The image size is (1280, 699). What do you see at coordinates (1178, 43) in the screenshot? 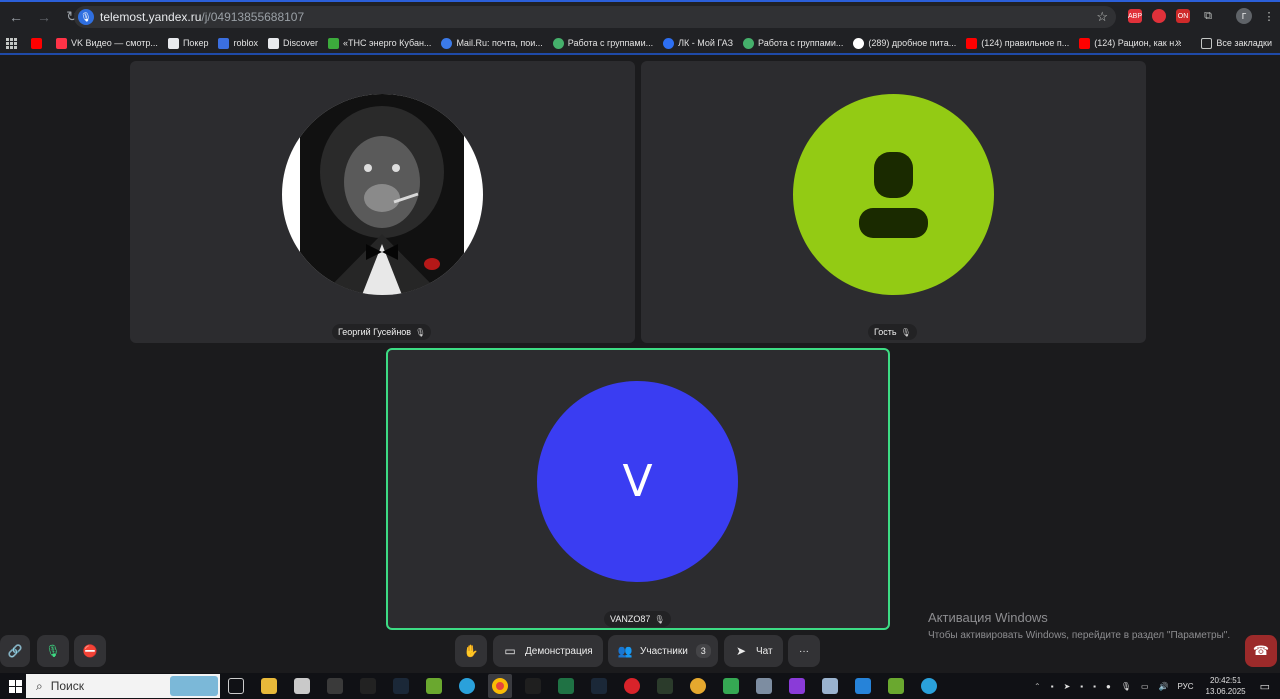
I see `bookmarks-more-button: »` at bounding box center [1178, 43].